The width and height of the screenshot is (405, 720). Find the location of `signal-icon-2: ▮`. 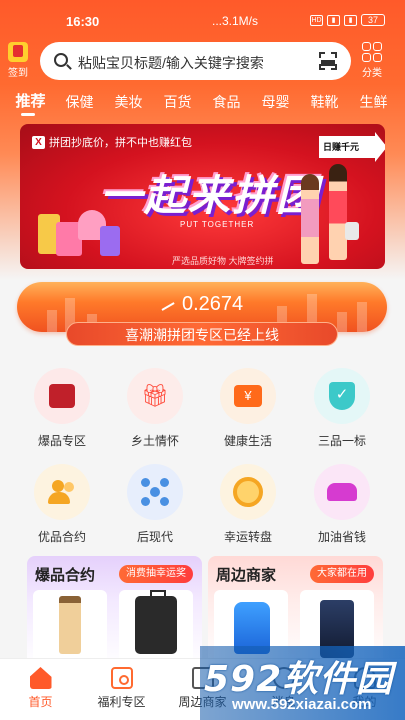

signal-icon-2: ▮ is located at coordinates (350, 20).